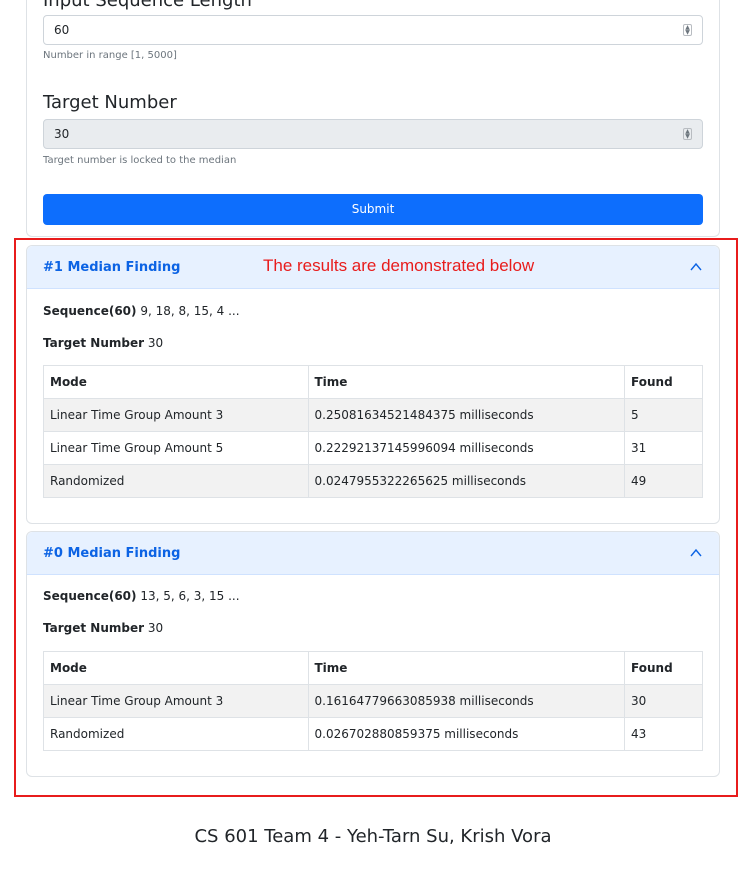 Image resolution: width=746 pixels, height=890 pixels. I want to click on accordion-title: #1 Median Finding, so click(111, 267).